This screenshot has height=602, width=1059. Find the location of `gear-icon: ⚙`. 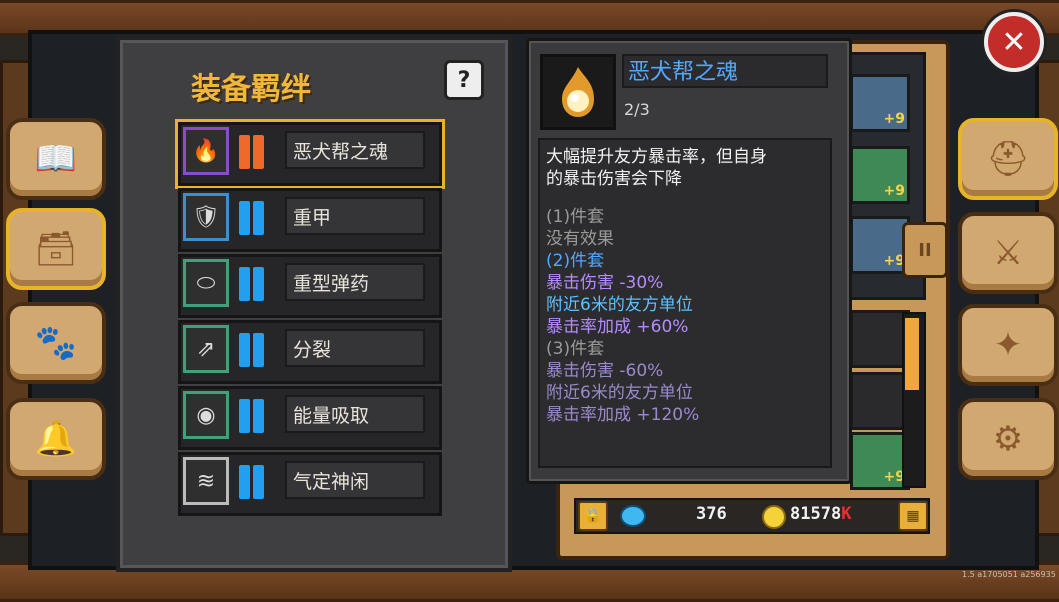

gear-icon: ⚙ is located at coordinates (1008, 439).